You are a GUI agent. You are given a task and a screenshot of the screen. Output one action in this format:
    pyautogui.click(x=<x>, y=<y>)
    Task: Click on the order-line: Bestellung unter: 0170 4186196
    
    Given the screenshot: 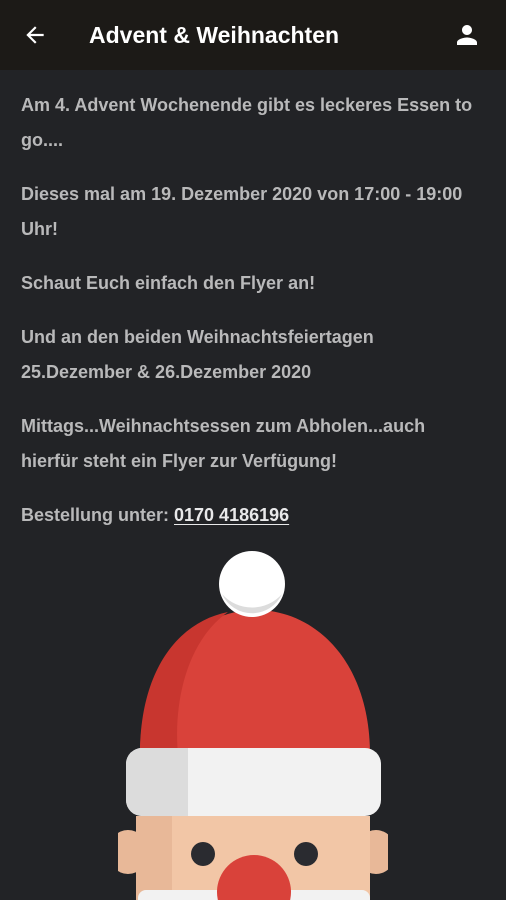 What is the action you would take?
    pyautogui.click(x=254, y=515)
    